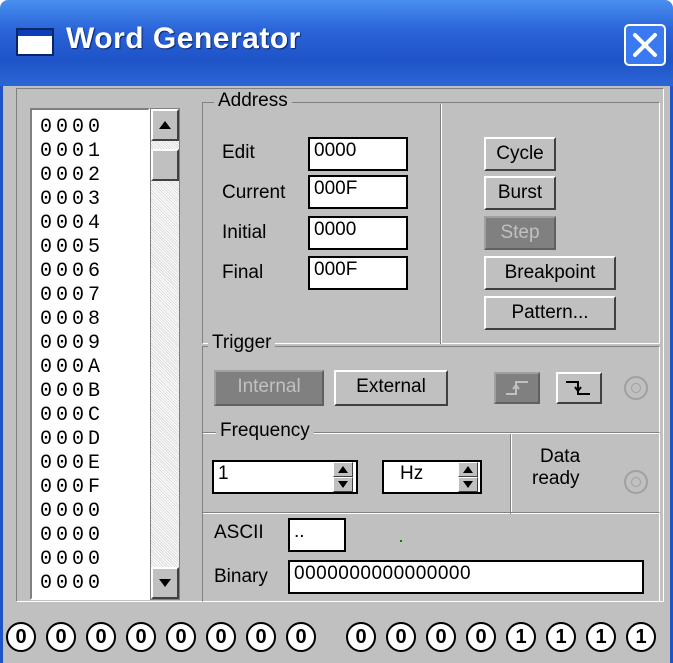  I want to click on step-button: Step, so click(520, 233).